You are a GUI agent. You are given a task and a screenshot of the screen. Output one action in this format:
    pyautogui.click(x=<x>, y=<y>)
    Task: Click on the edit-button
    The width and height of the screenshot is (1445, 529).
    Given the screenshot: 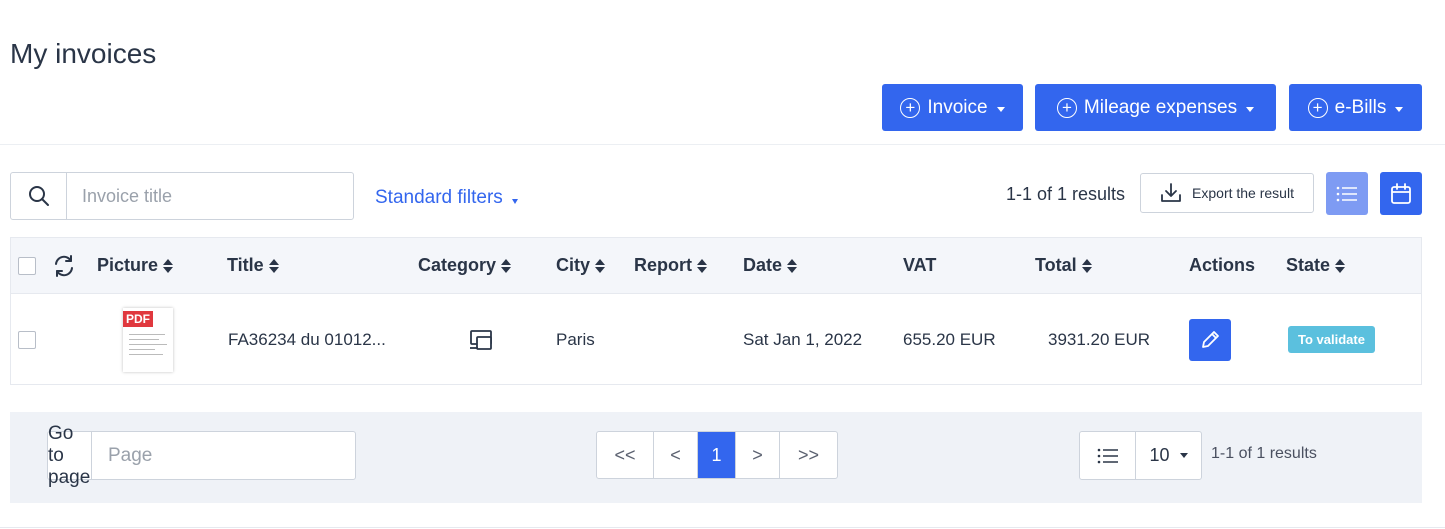 What is the action you would take?
    pyautogui.click(x=1210, y=339)
    